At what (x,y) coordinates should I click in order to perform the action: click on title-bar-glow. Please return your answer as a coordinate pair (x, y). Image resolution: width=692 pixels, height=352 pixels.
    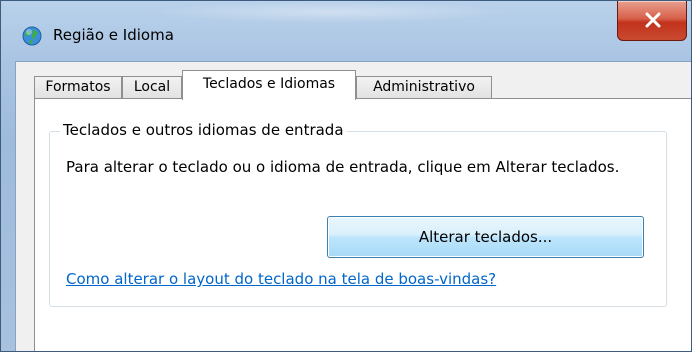
    Looking at the image, I should click on (331, 12).